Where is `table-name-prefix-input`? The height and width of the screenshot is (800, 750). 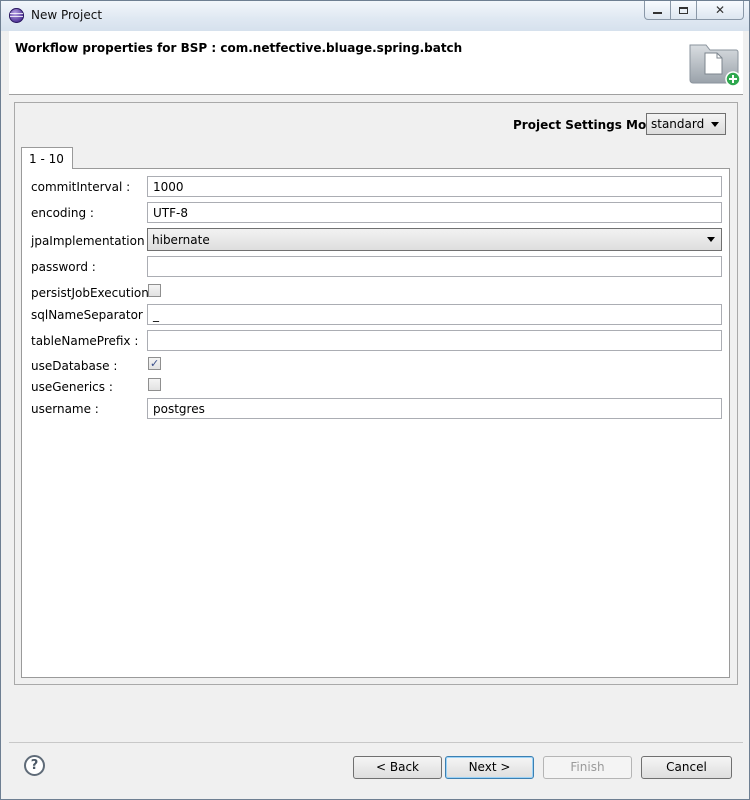
table-name-prefix-input is located at coordinates (434, 340).